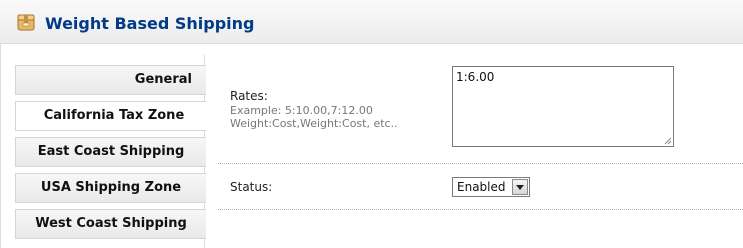 The image size is (743, 248). Describe the element at coordinates (481, 187) in the screenshot. I see `status-selected-value: Enabled` at that location.